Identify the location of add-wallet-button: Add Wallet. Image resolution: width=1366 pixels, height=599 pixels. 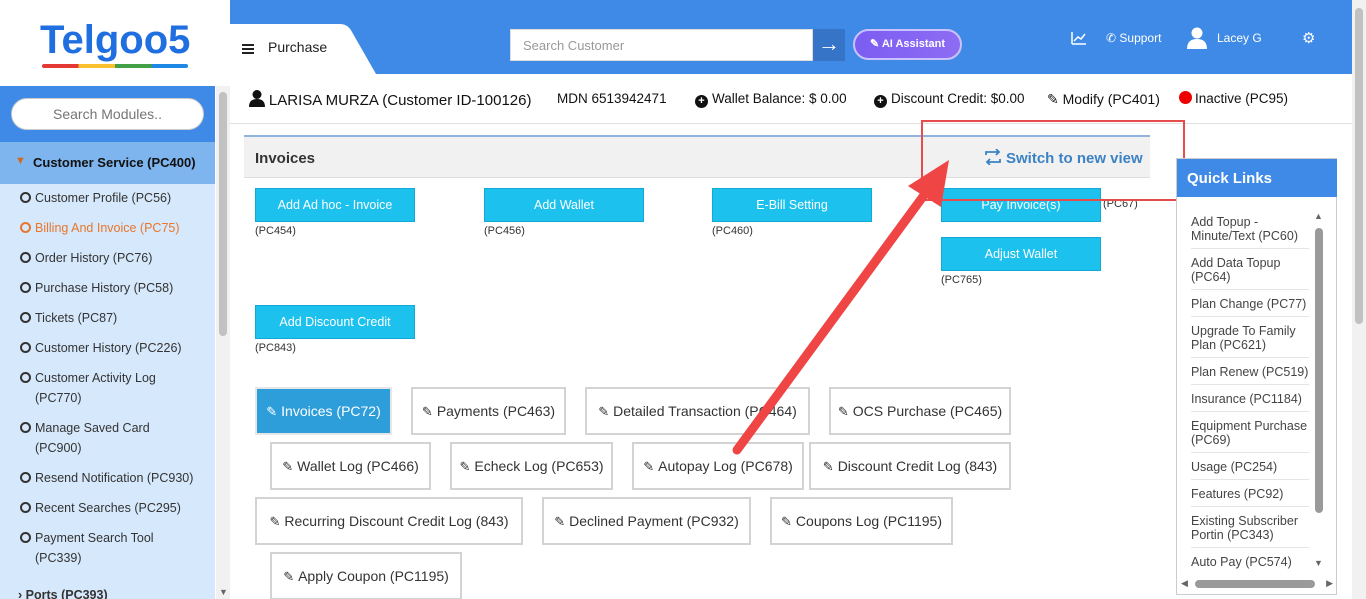
(564, 205).